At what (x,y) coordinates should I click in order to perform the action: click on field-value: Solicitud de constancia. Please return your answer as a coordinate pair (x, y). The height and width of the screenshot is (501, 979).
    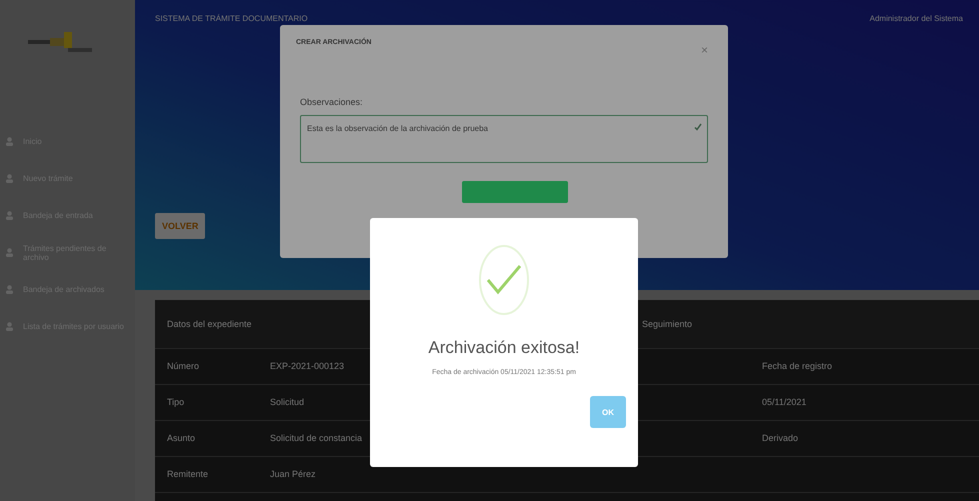
    Looking at the image, I should click on (316, 438).